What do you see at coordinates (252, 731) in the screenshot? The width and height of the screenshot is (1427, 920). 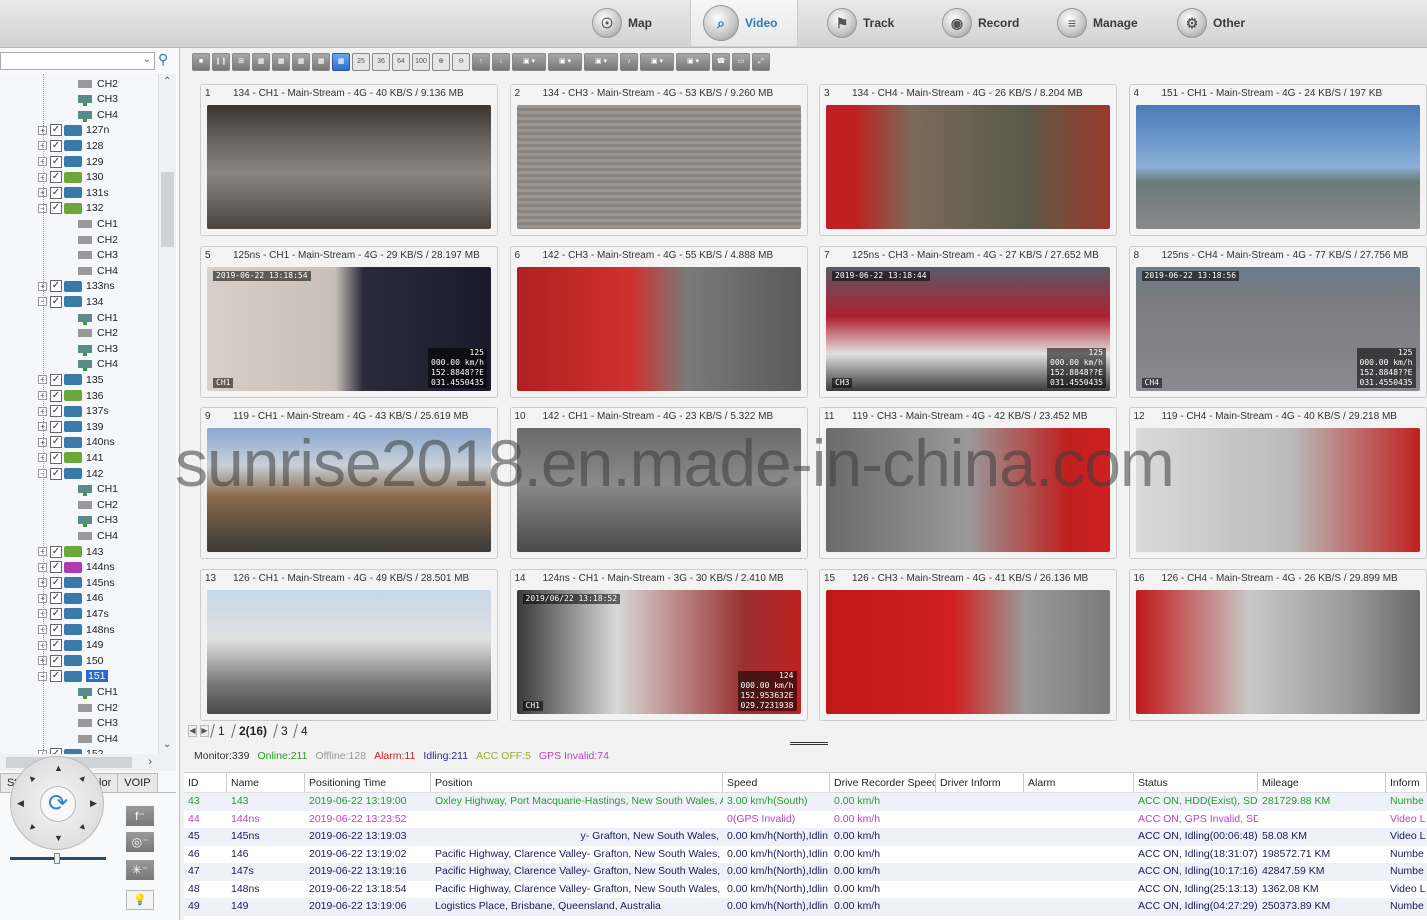 I see `page-tab: 2(16)` at bounding box center [252, 731].